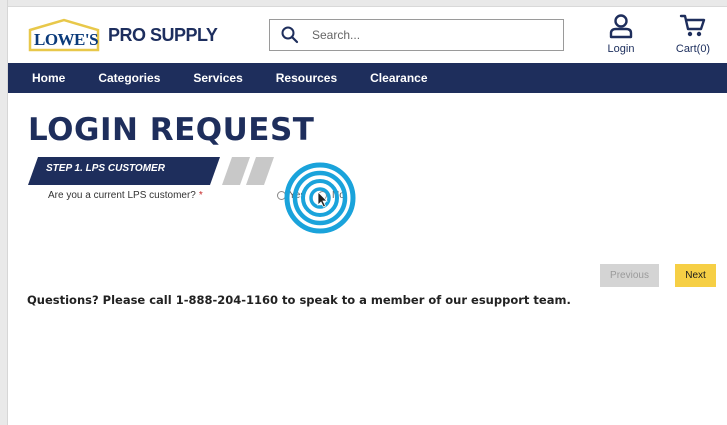 This screenshot has width=727, height=425. What do you see at coordinates (695, 275) in the screenshot?
I see `next-button: Next` at bounding box center [695, 275].